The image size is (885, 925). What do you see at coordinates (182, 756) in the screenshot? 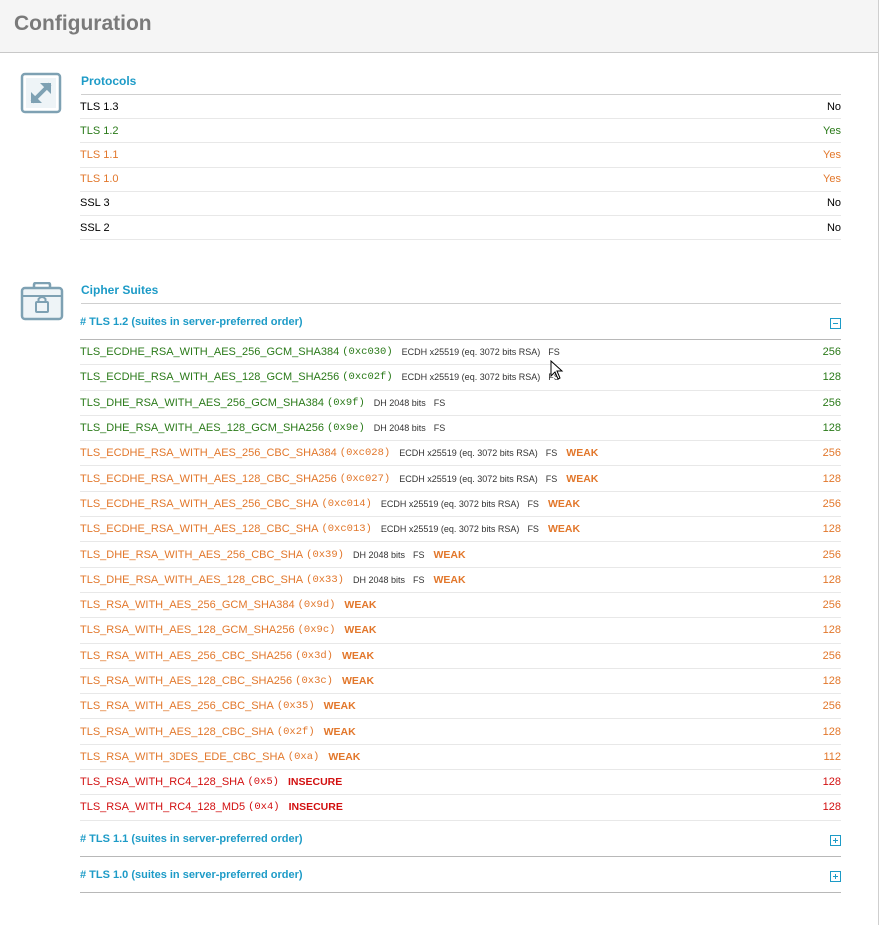
I see `cipher-suite-name: TLS_RSA_WITH_3DES_EDE_CBC_SHA` at bounding box center [182, 756].